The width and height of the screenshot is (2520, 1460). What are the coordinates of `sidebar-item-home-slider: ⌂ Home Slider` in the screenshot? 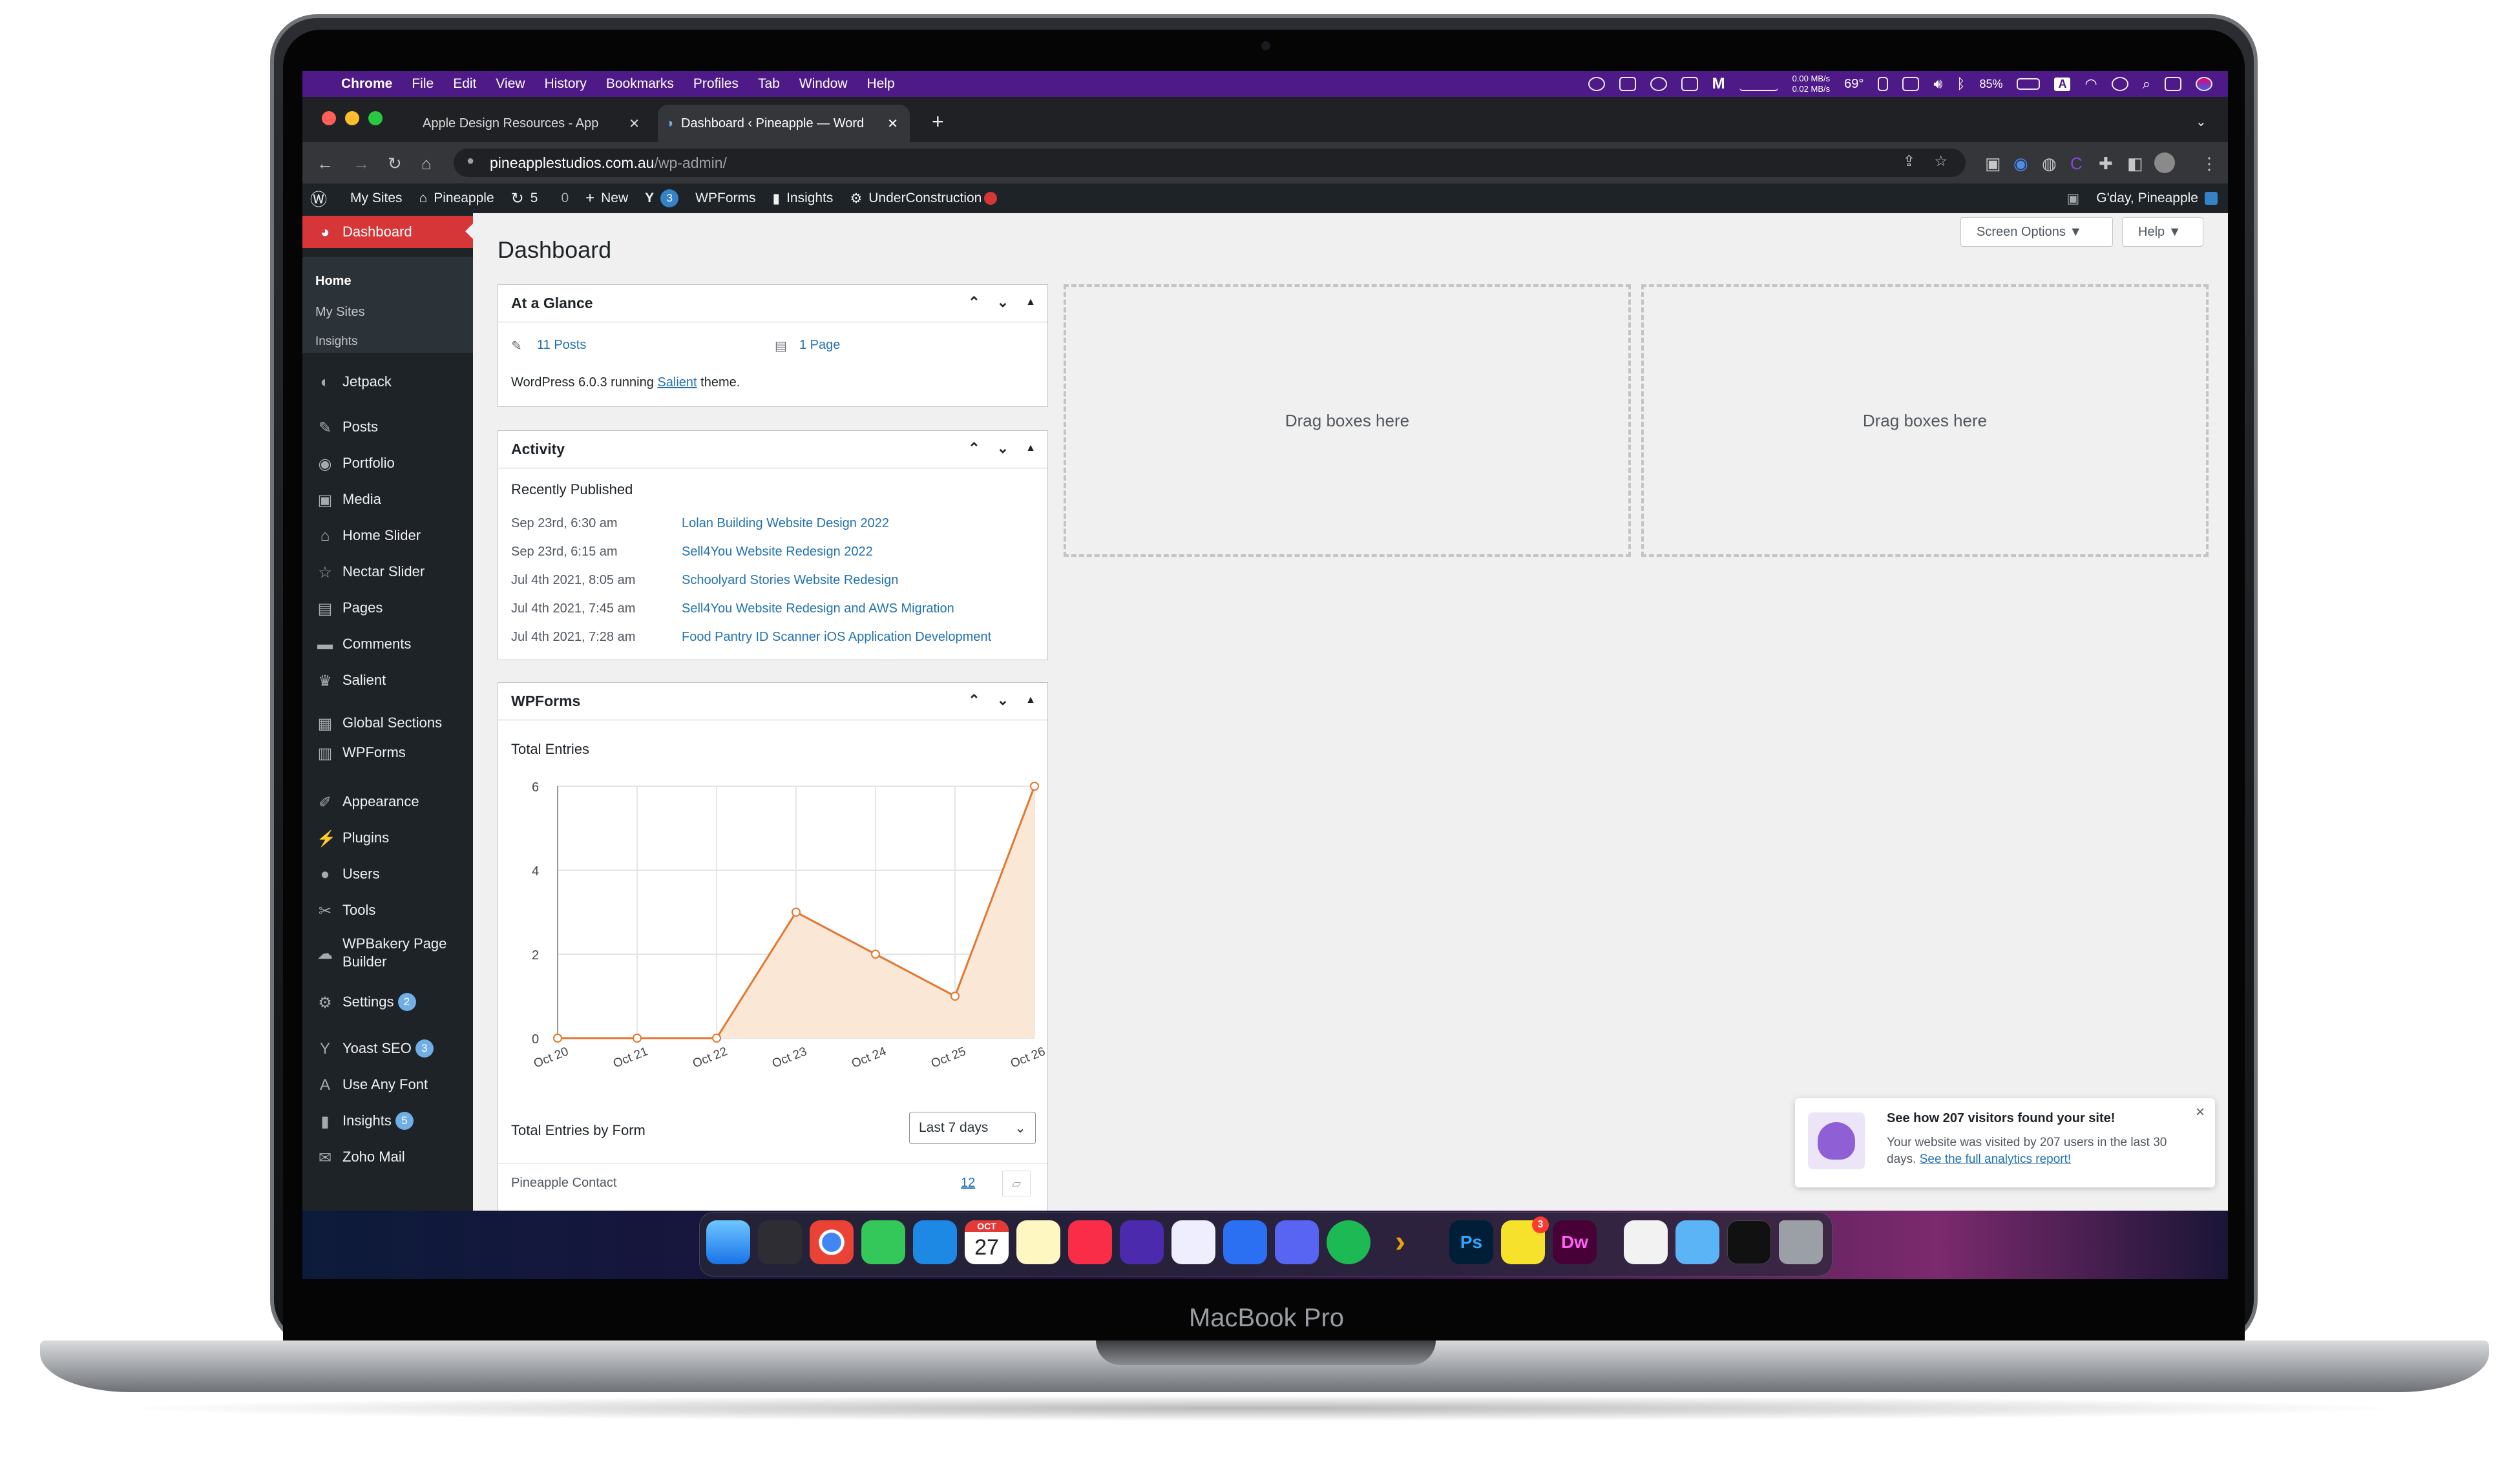 It's located at (388, 535).